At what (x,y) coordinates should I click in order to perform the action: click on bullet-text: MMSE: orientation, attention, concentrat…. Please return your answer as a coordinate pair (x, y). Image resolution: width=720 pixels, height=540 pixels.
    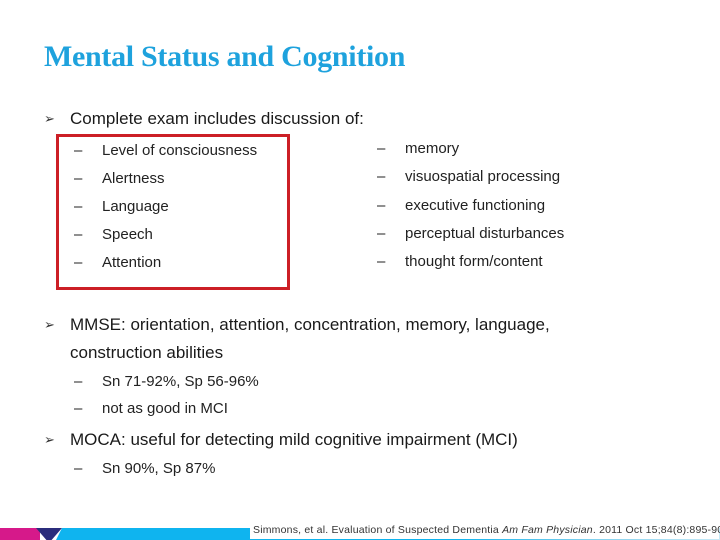
    Looking at the image, I should click on (310, 324).